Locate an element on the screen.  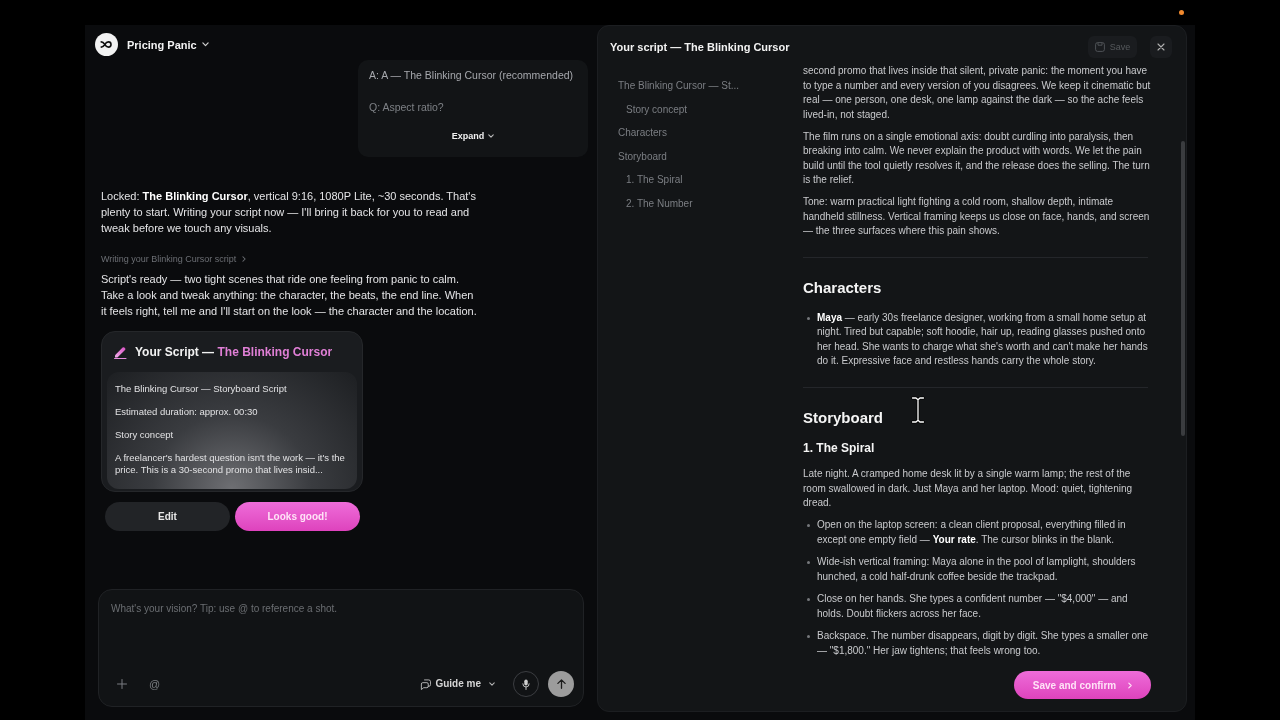
script-paragraph: second promo that lives inside that silent, private panic: the moment you have to type a number and every version of you disagrees. We keep it cinematic but real — one person, one desk, one lamp against the dark — so the ache feels lived-in, not staged. is located at coordinates (977, 93).